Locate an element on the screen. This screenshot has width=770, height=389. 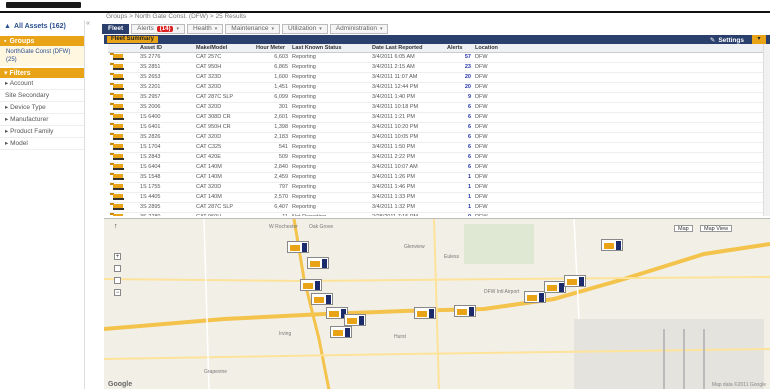
filter-item: ▸ Product Family is located at coordinates (42, 132).